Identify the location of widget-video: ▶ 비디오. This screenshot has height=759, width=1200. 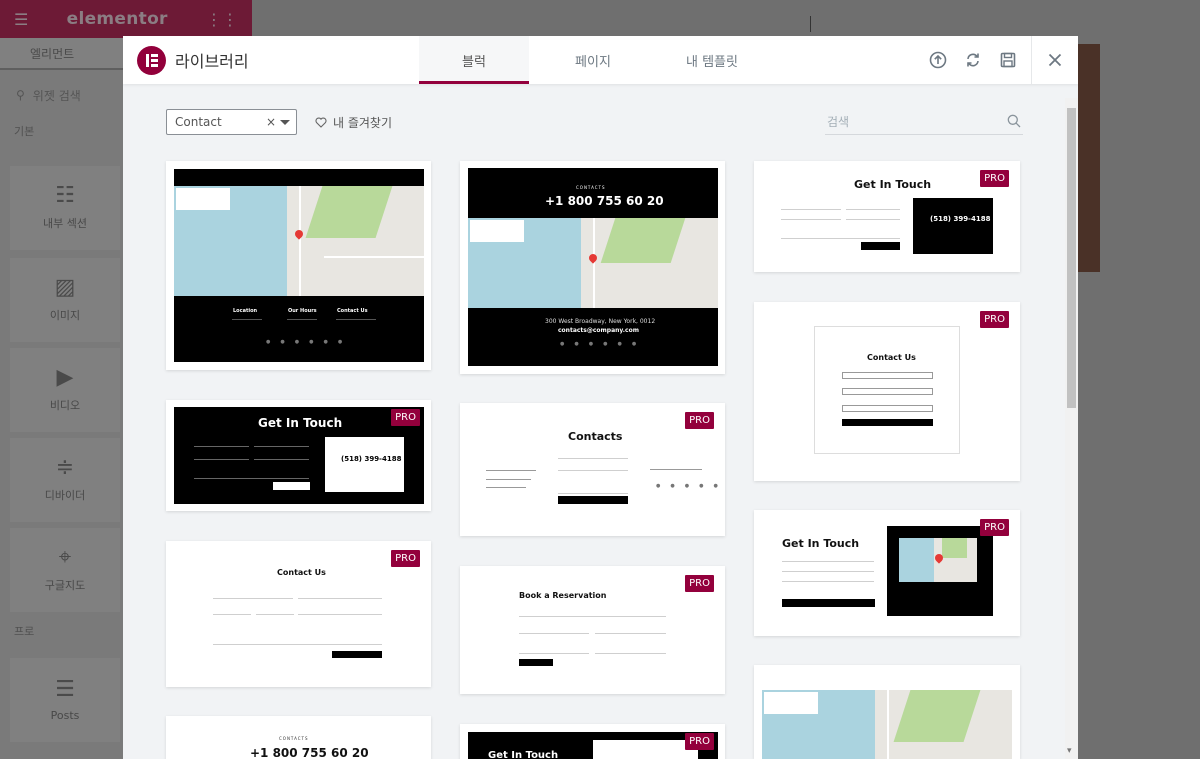
(65, 390).